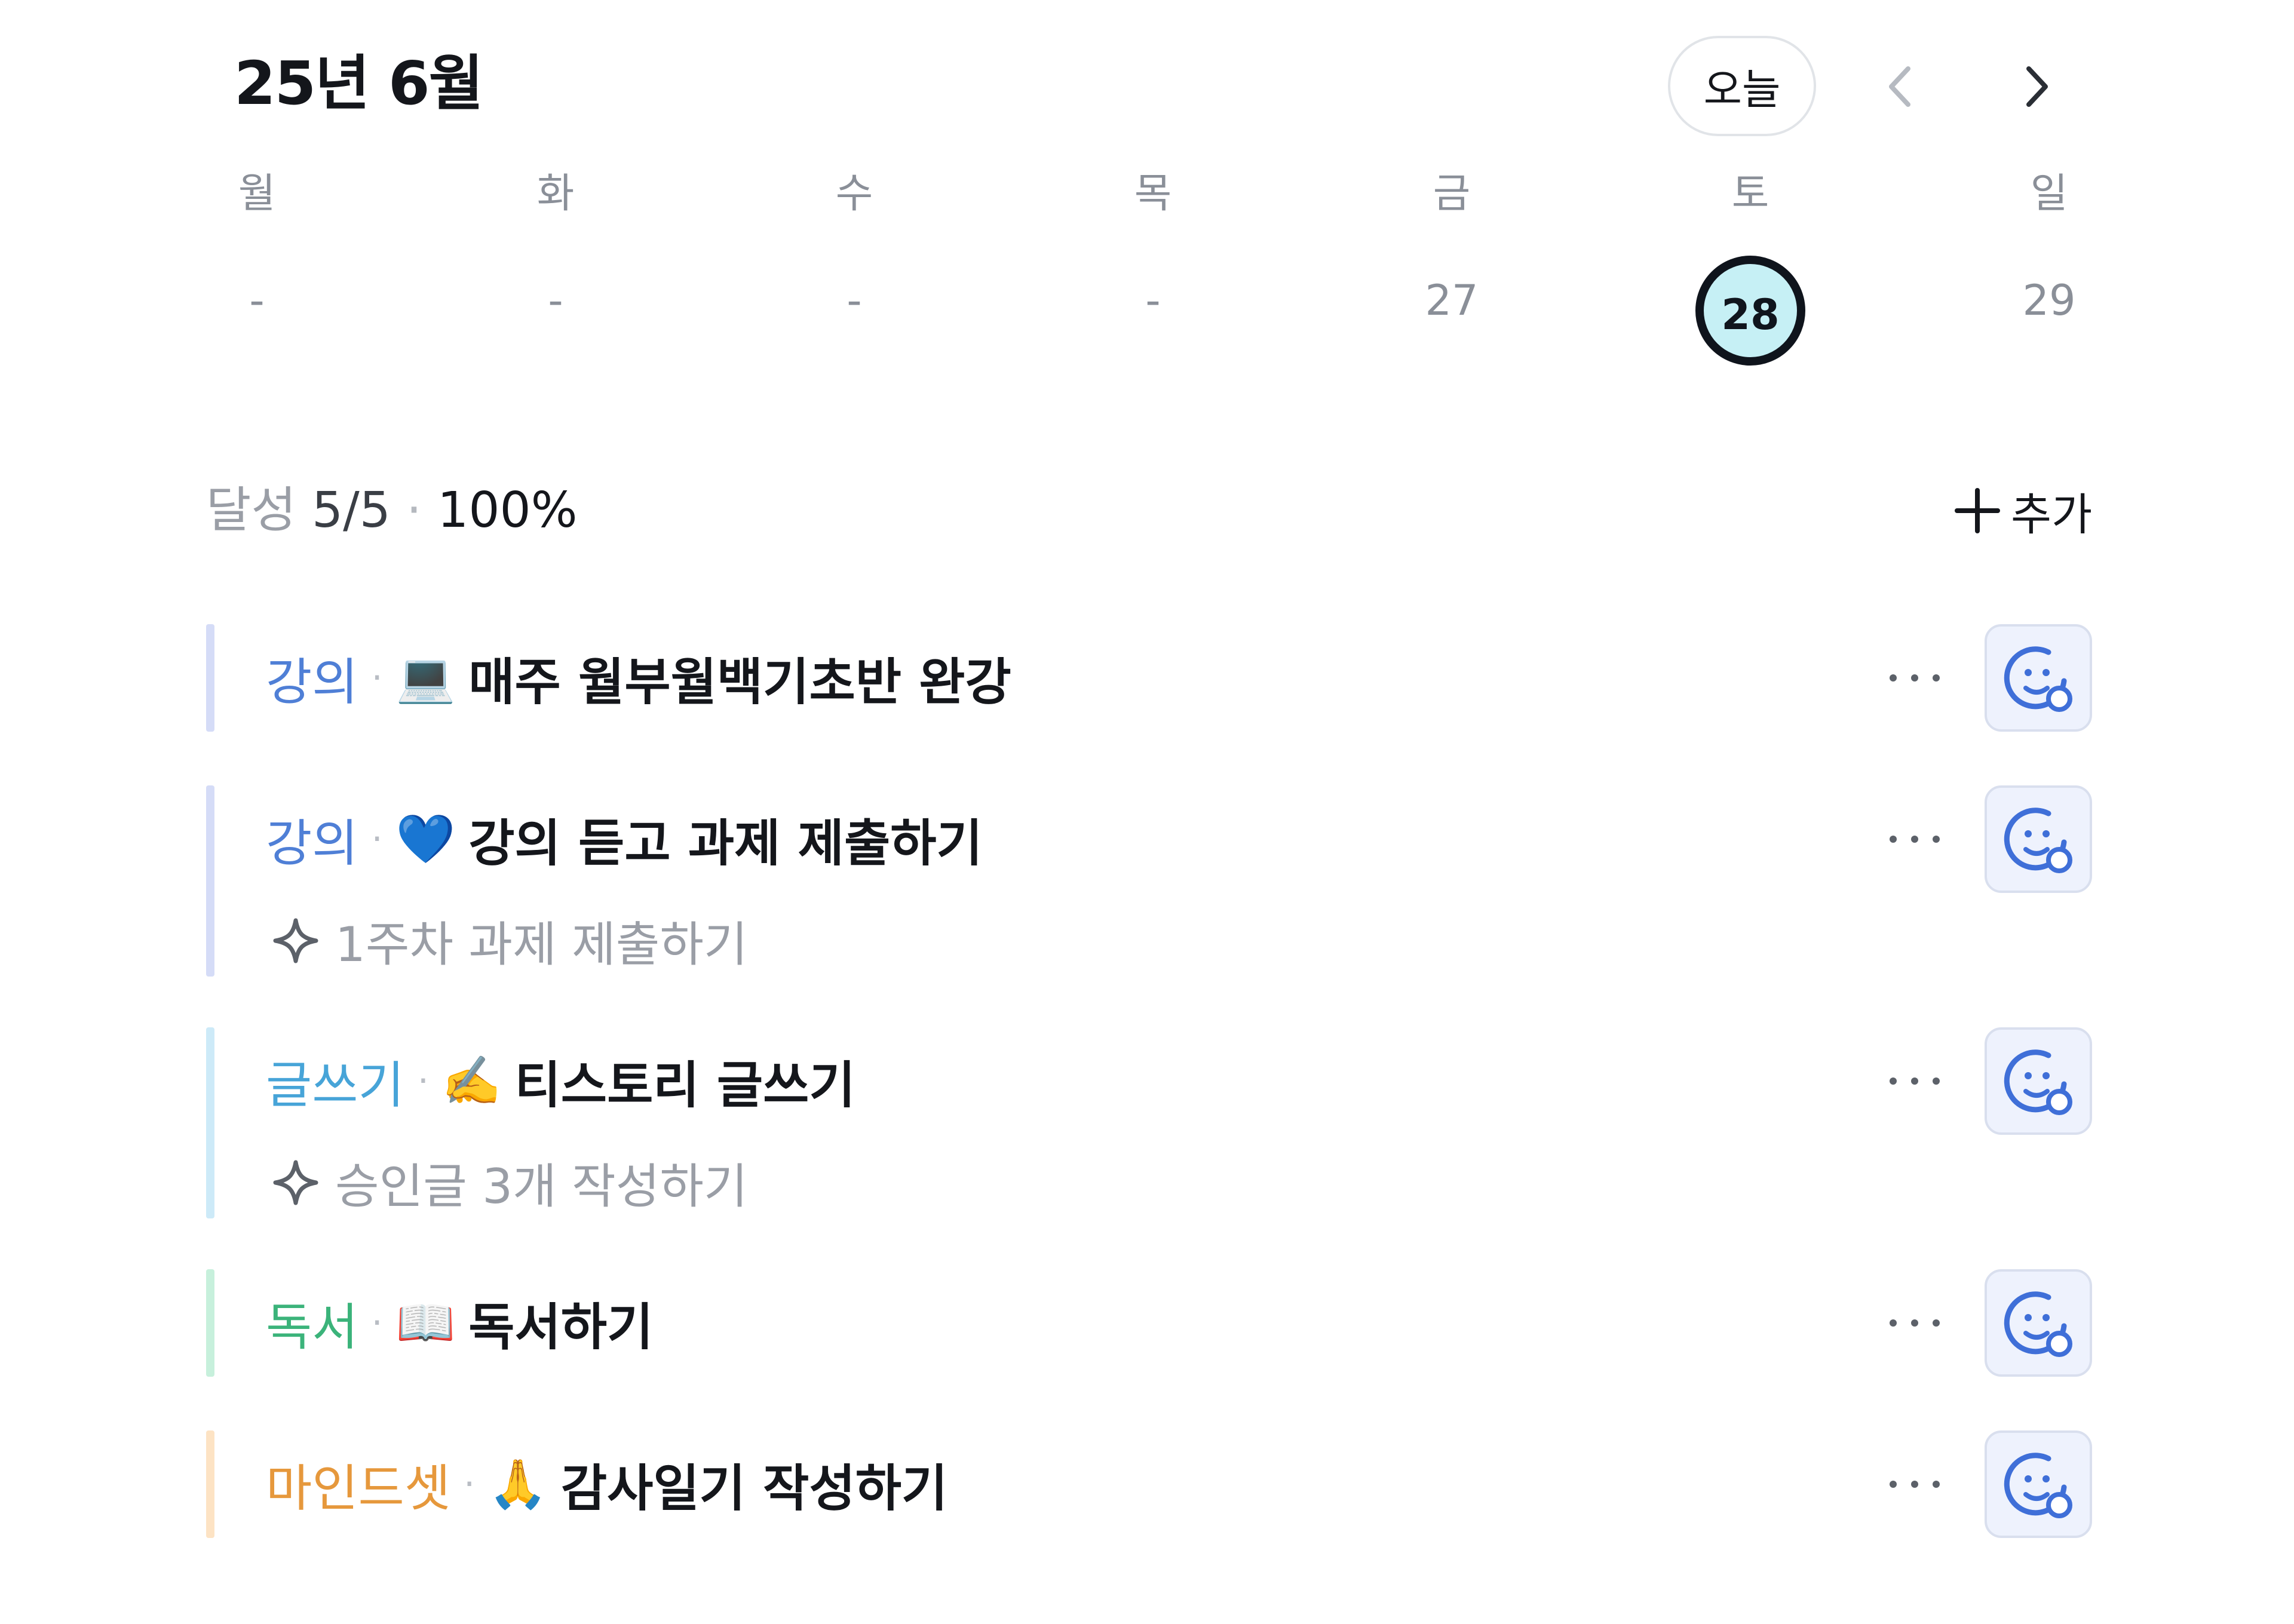 Image resolution: width=2294 pixels, height=1624 pixels. Describe the element at coordinates (425, 677) in the screenshot. I see `task-emoji: 💻` at that location.